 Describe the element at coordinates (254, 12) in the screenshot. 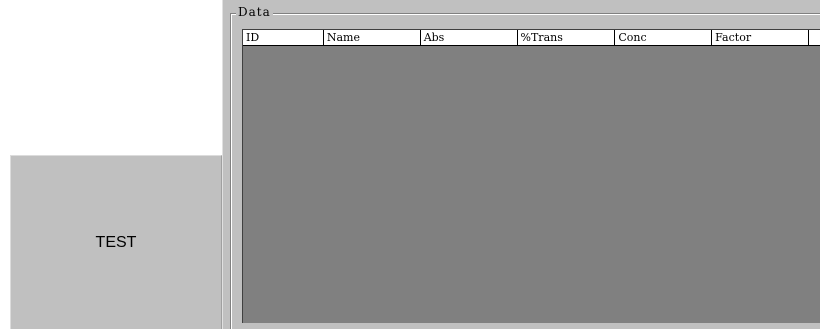

I see `groupbox-title: Data` at that location.